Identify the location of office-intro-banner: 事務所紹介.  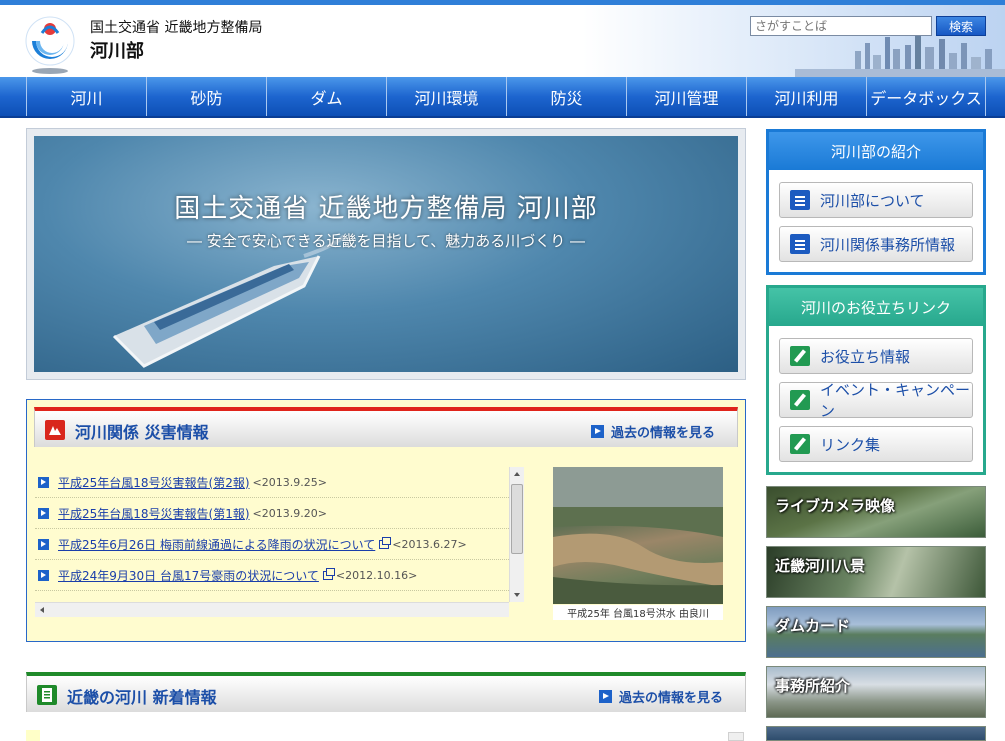
(876, 692).